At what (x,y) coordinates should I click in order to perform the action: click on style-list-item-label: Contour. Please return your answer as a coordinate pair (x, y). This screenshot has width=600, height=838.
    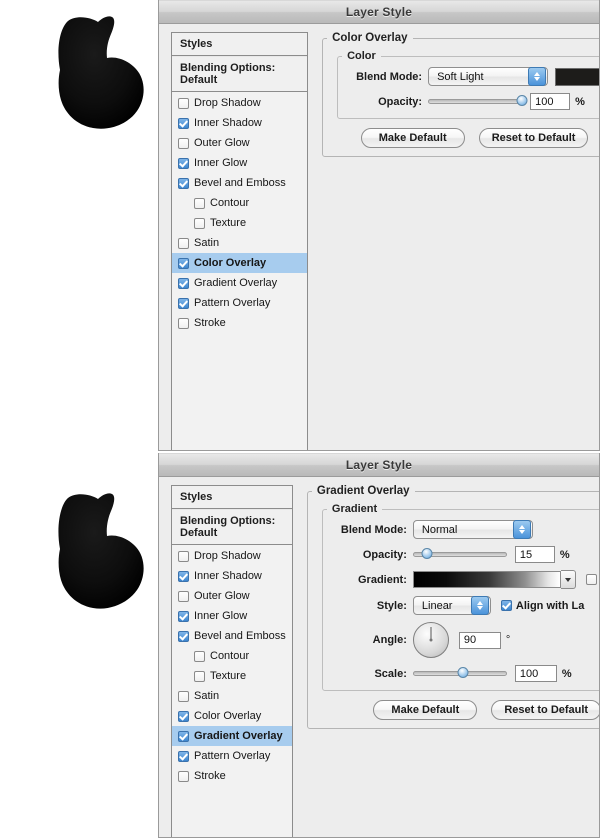
    Looking at the image, I should click on (230, 656).